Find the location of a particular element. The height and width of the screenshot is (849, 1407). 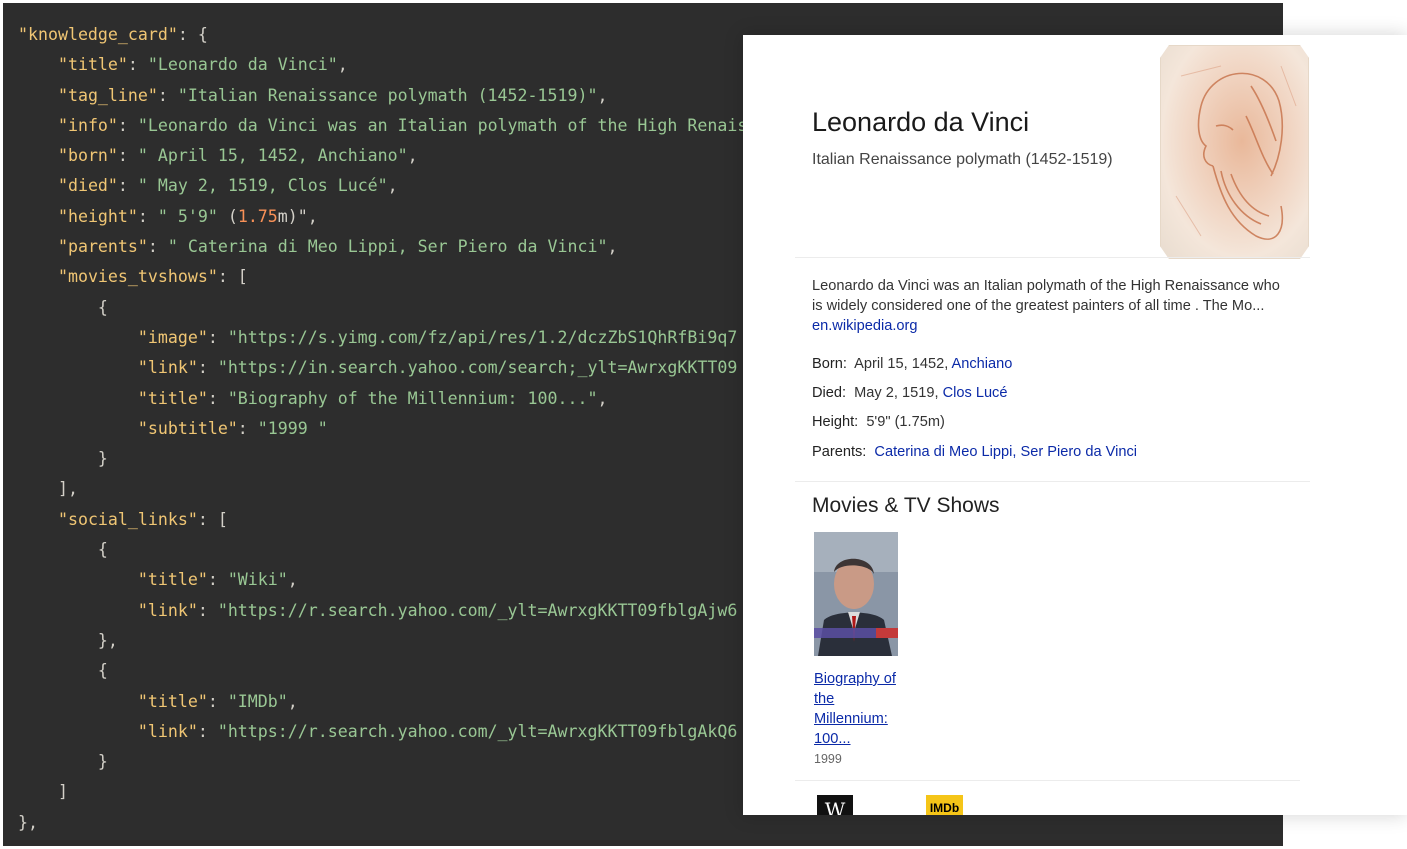

fact-born: Born: April 15, 1452, Anchiano is located at coordinates (912, 364).